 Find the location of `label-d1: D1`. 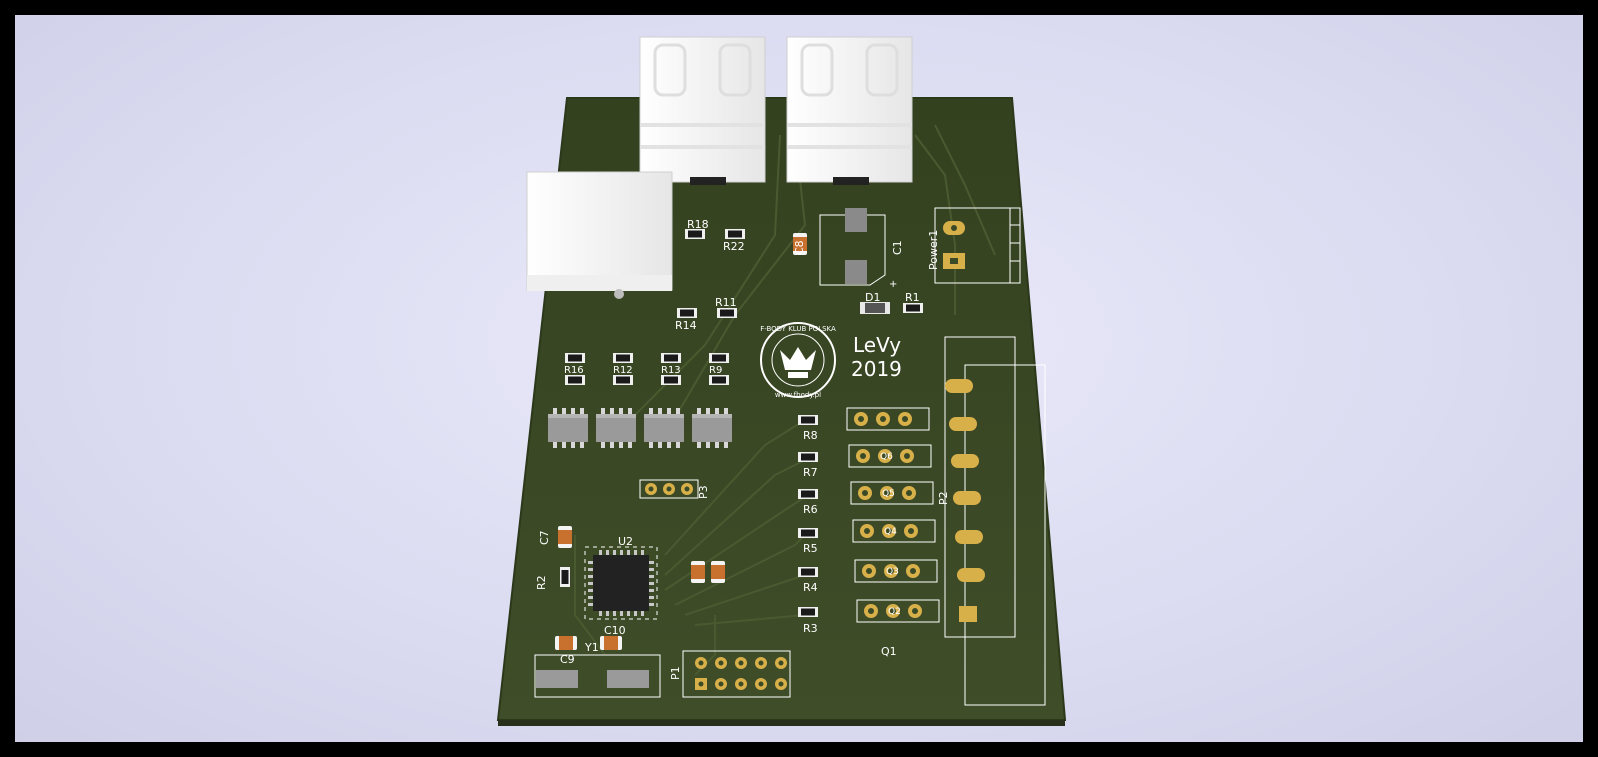

label-d1: D1 is located at coordinates (872, 297).